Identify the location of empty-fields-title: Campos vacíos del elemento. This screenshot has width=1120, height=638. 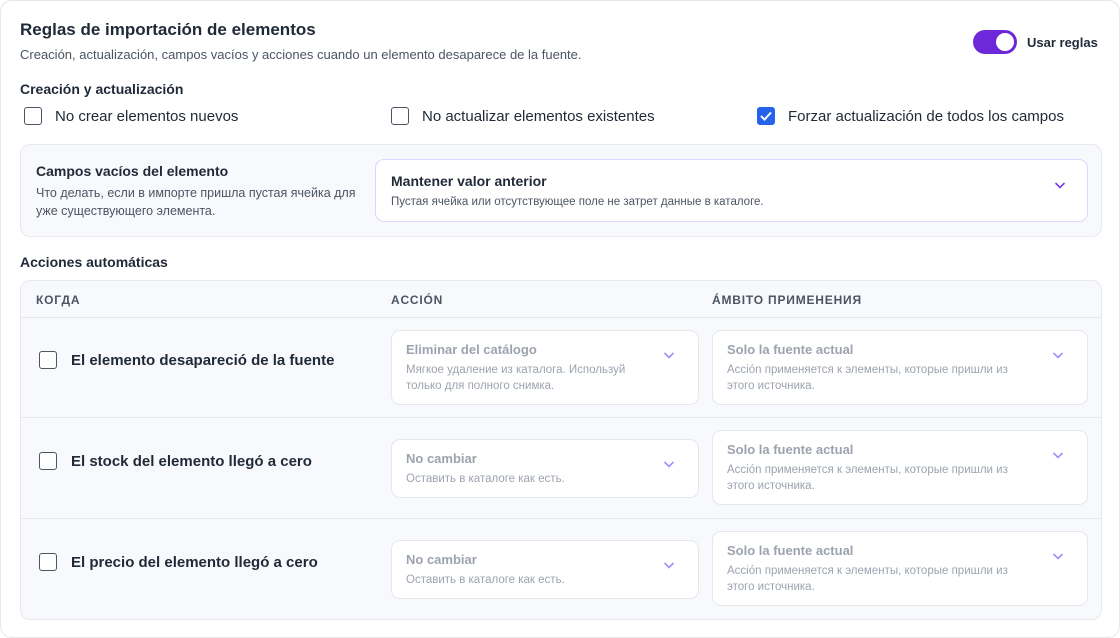
(132, 171).